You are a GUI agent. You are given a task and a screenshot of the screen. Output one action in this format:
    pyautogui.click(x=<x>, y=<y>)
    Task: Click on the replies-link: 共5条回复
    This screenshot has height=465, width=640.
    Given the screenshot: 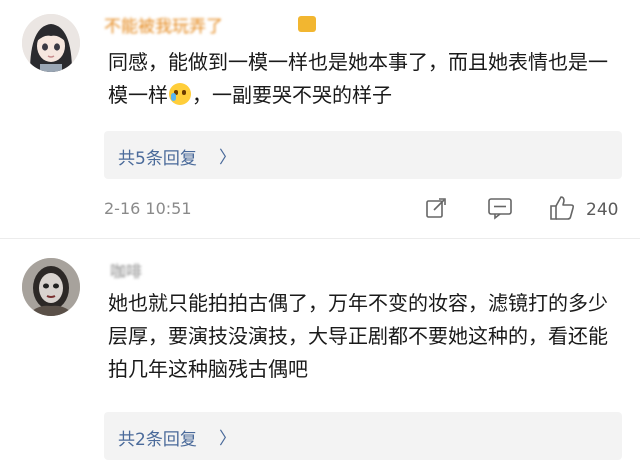 What is the action you would take?
    pyautogui.click(x=157, y=156)
    